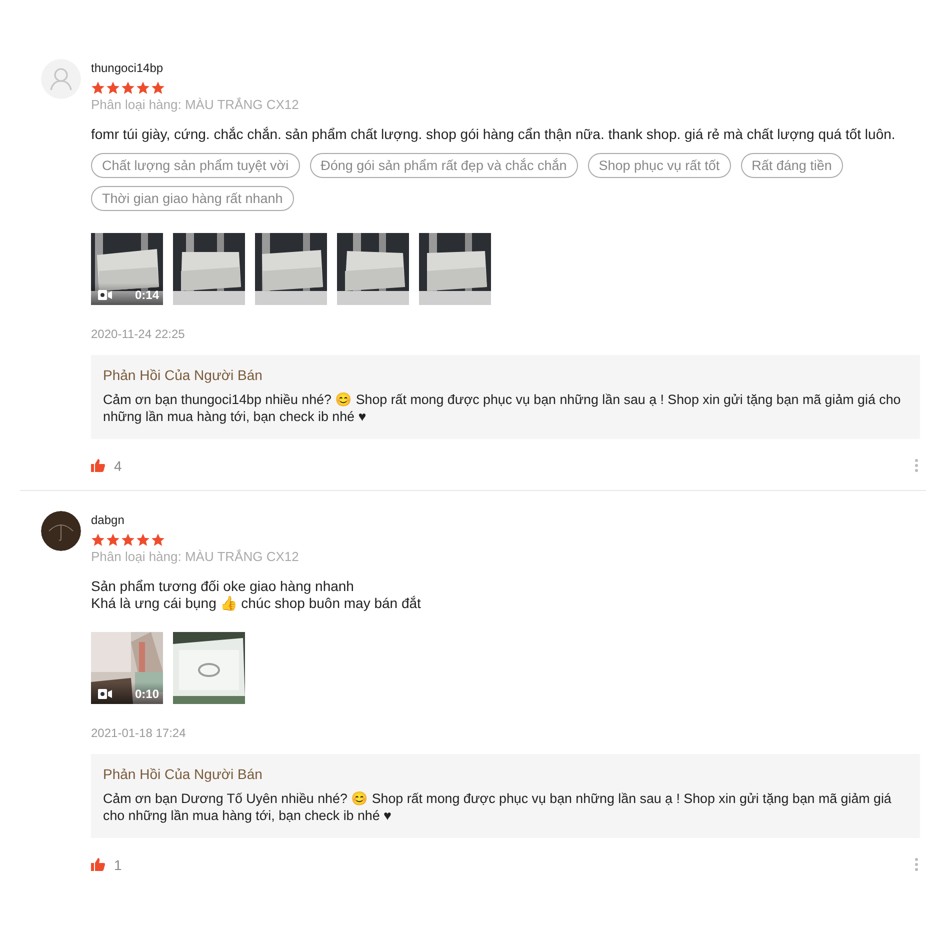 The height and width of the screenshot is (932, 932). Describe the element at coordinates (106, 466) in the screenshot. I see `like-button: 4` at that location.